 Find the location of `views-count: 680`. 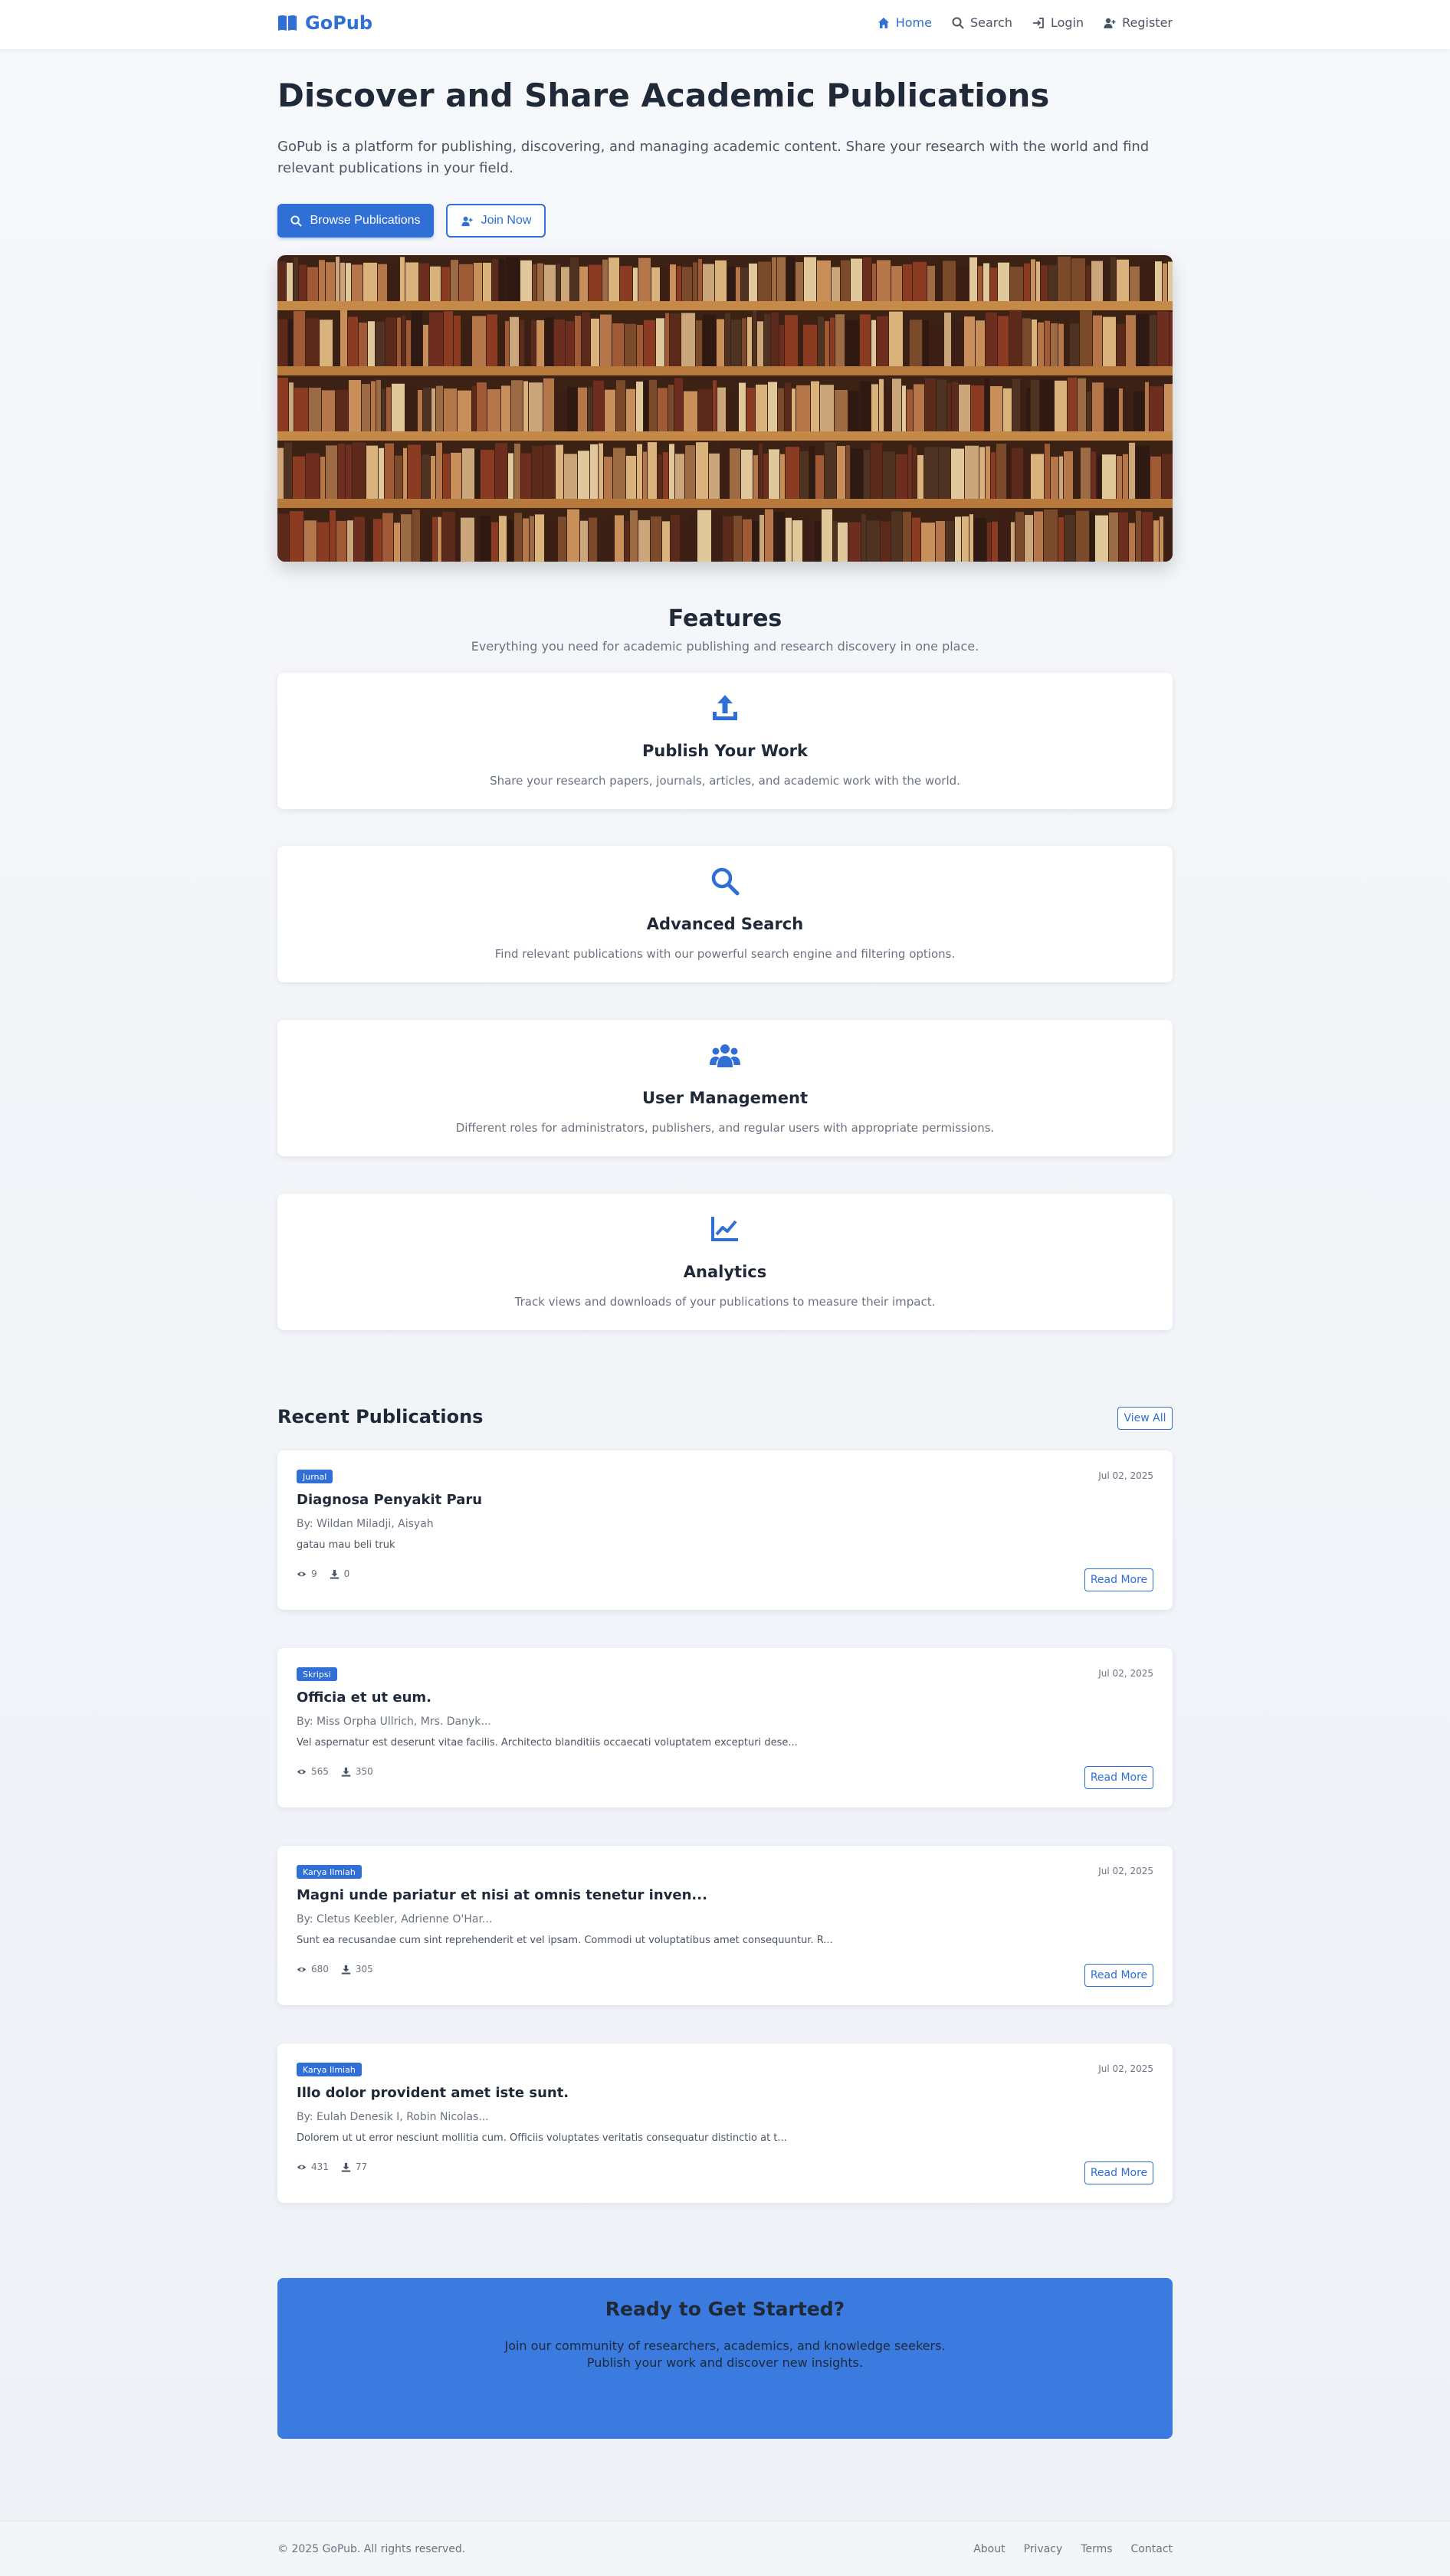

views-count: 680 is located at coordinates (320, 1969).